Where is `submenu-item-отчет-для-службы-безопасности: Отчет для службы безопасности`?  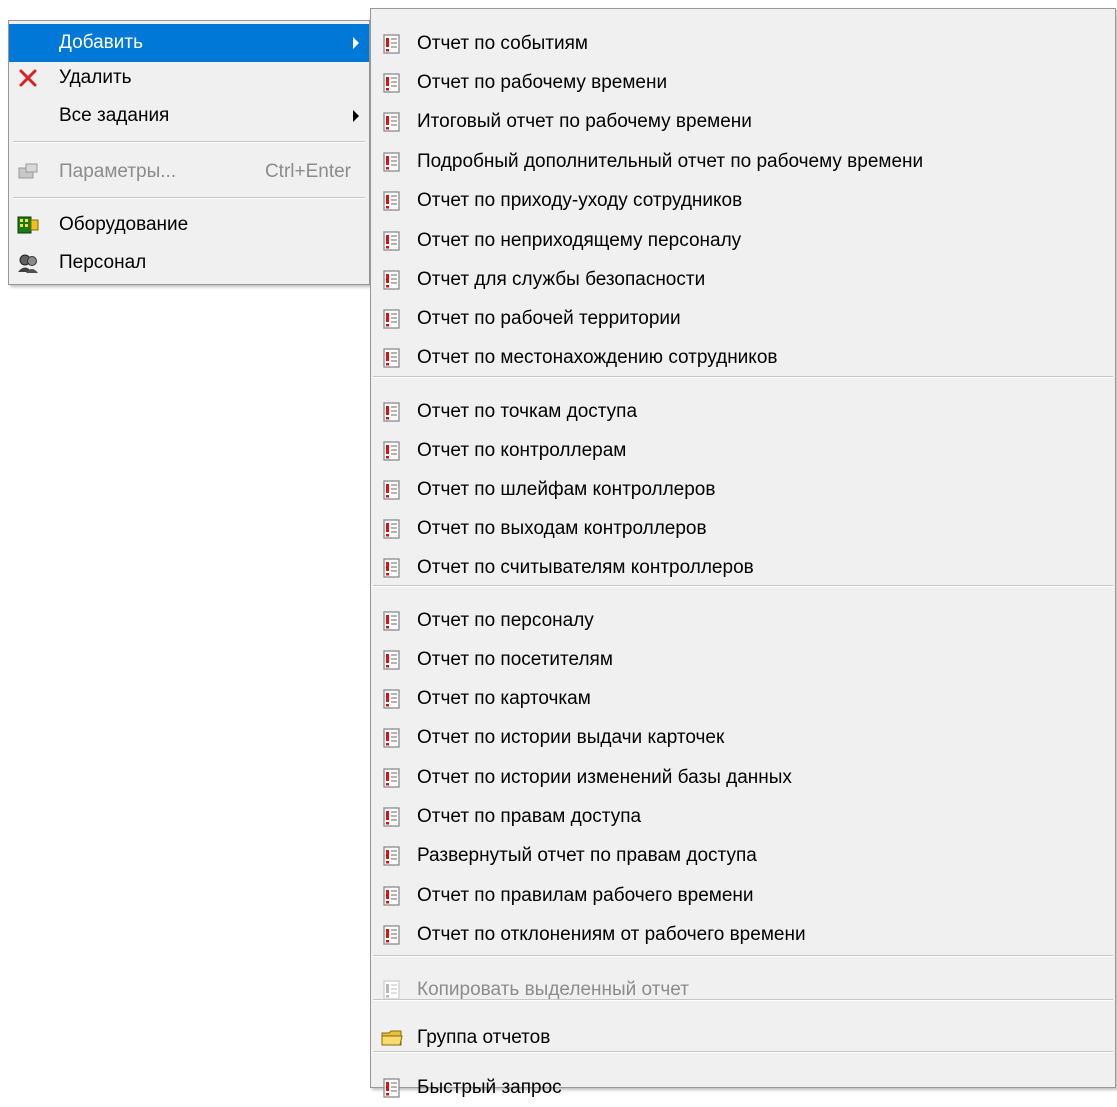
submenu-item-отчет-для-службы-безопасности: Отчет для службы безопасности is located at coordinates (743, 280).